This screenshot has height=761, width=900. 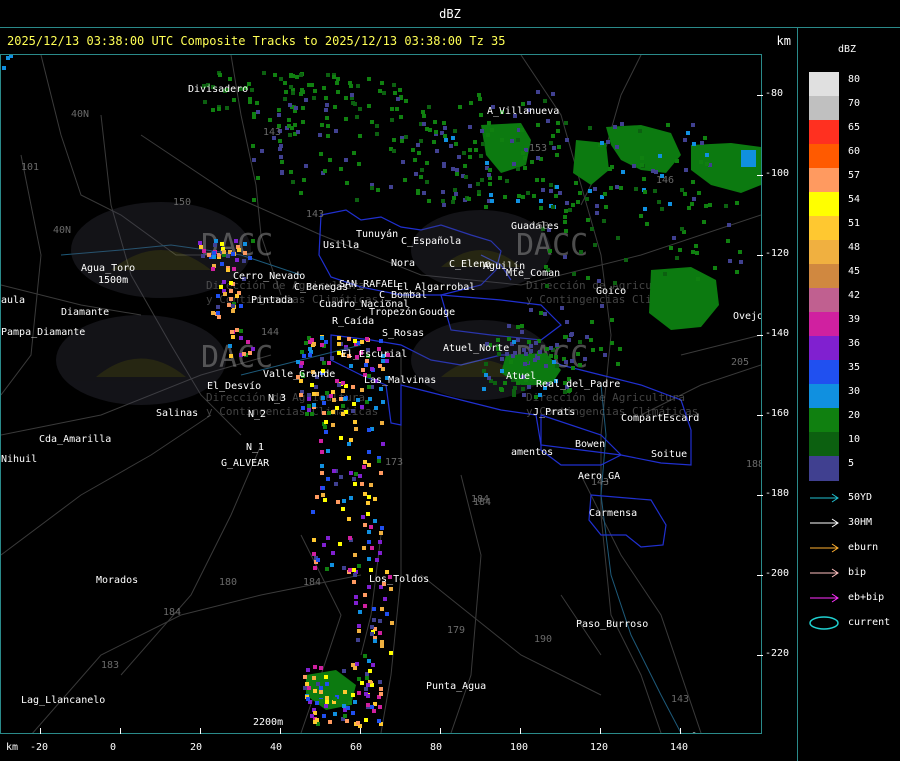 I want to click on track-label: eburn, so click(x=863, y=547).